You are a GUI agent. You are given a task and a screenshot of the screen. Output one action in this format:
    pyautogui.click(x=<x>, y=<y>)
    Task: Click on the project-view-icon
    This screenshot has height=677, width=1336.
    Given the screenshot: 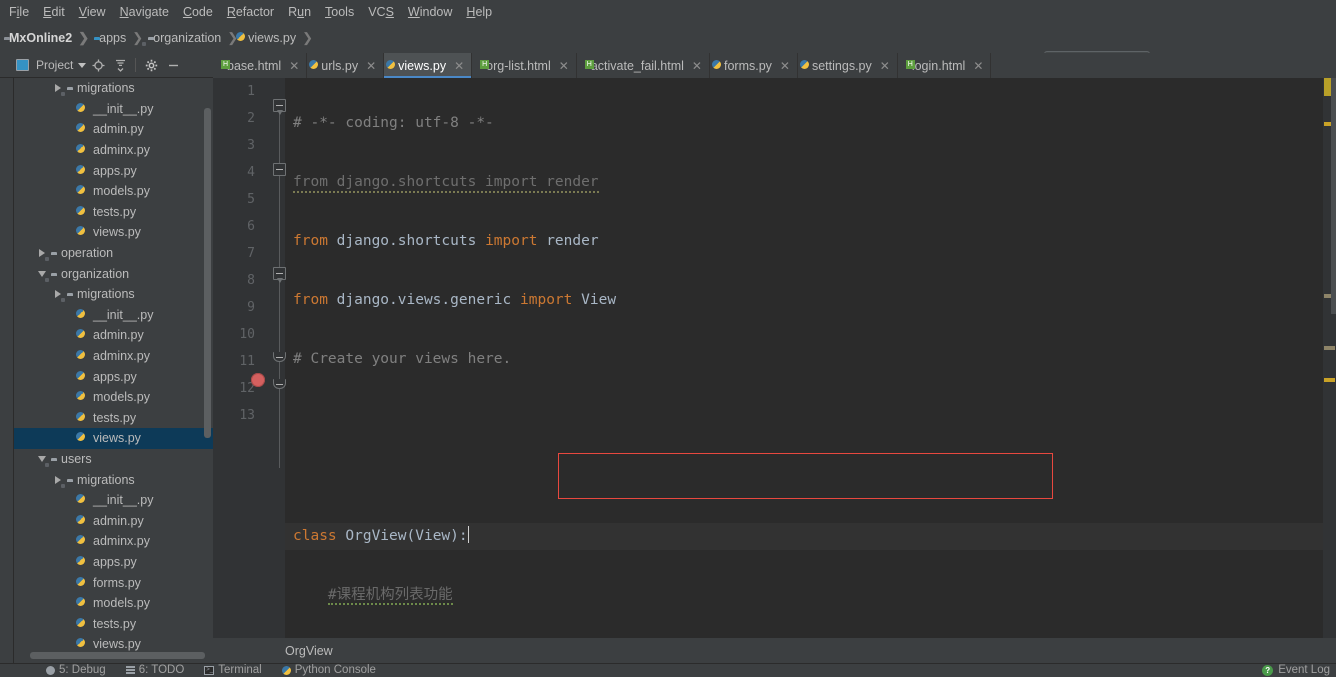 What is the action you would take?
    pyautogui.click(x=22, y=65)
    